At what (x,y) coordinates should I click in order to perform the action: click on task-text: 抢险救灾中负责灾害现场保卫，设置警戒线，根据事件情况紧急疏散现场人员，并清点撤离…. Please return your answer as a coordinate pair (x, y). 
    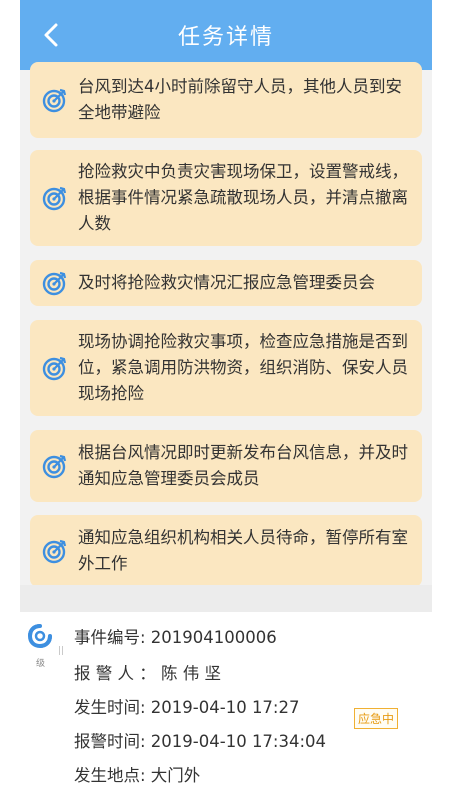
    Looking at the image, I should click on (243, 197).